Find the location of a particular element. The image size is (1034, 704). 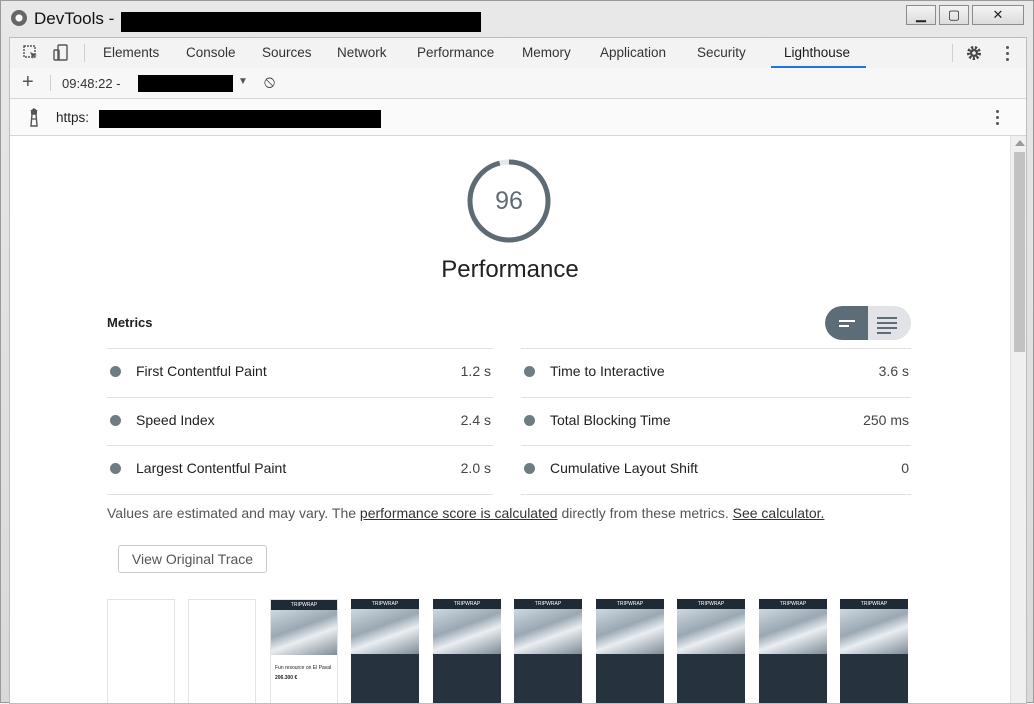

compact-view-icon is located at coordinates (847, 325).